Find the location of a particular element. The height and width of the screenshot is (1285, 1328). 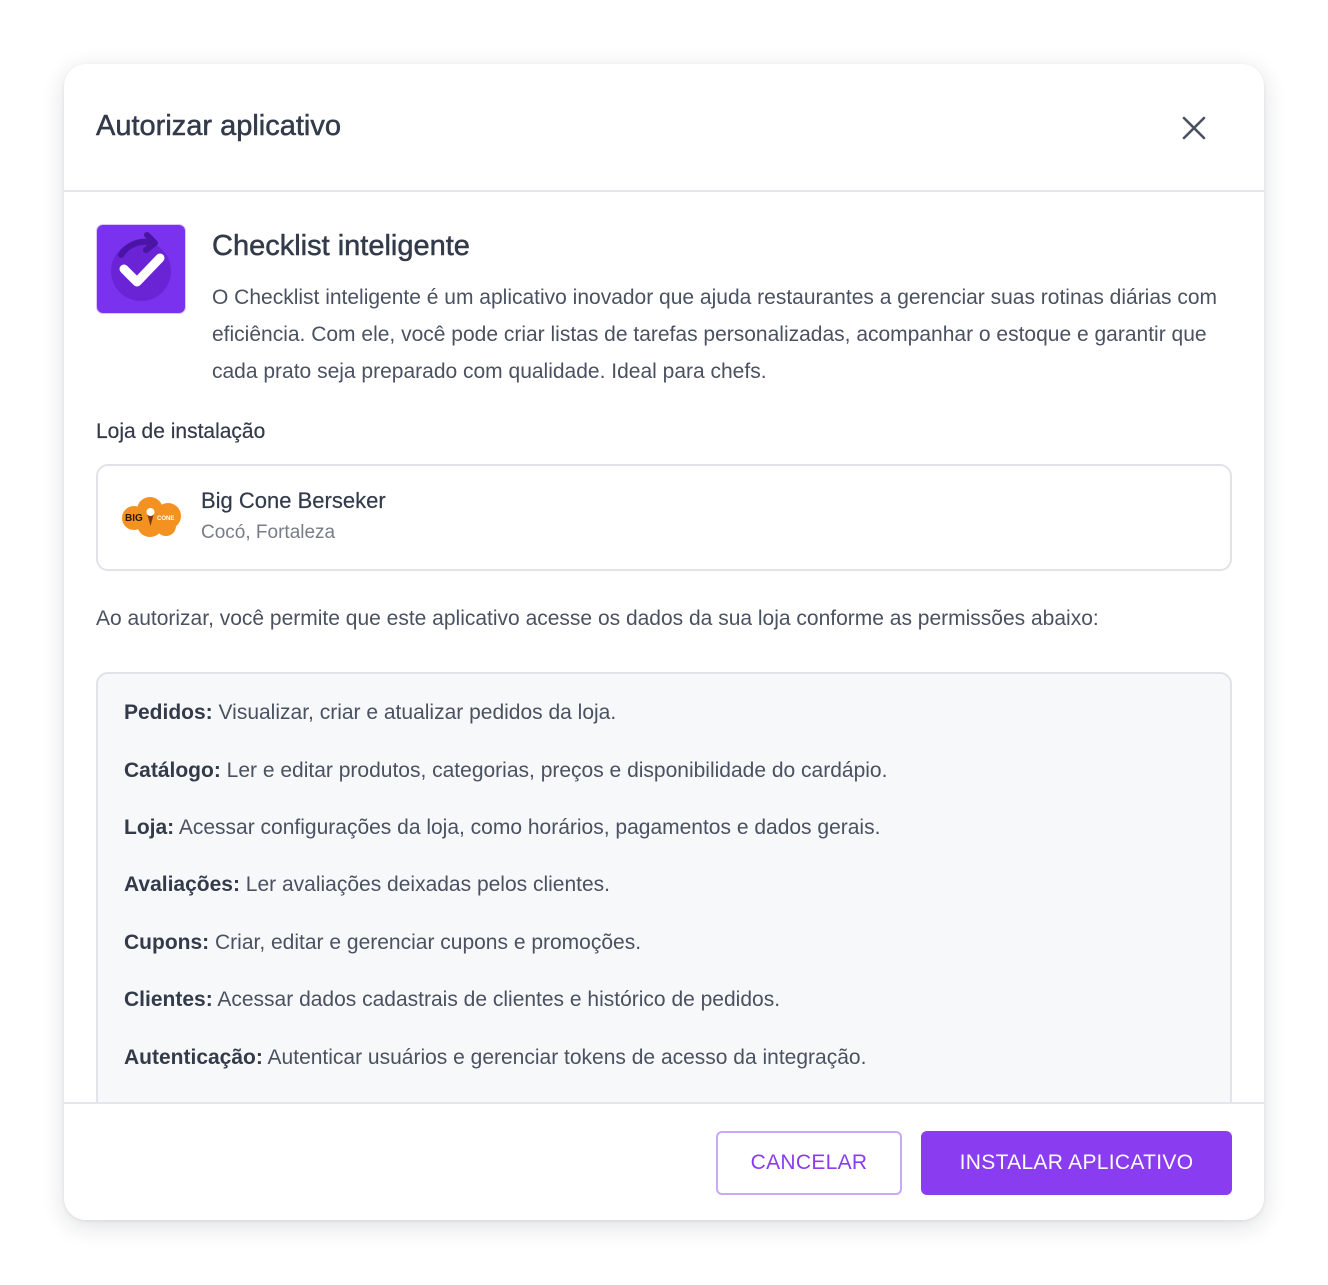

modal-title: Autorizar aplicativo is located at coordinates (219, 126).